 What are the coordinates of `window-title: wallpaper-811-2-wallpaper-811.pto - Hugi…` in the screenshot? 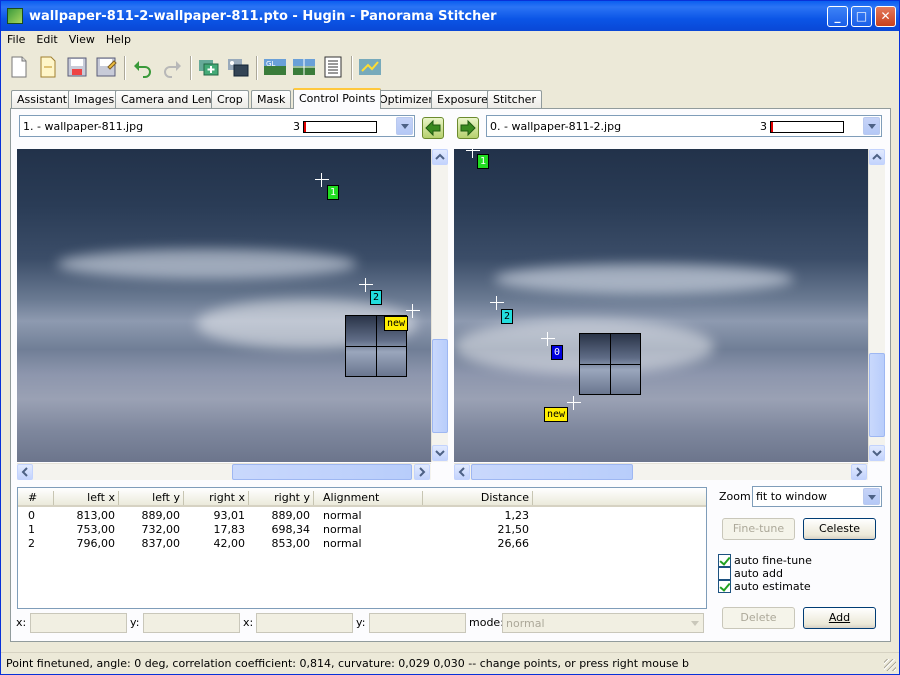 It's located at (263, 16).